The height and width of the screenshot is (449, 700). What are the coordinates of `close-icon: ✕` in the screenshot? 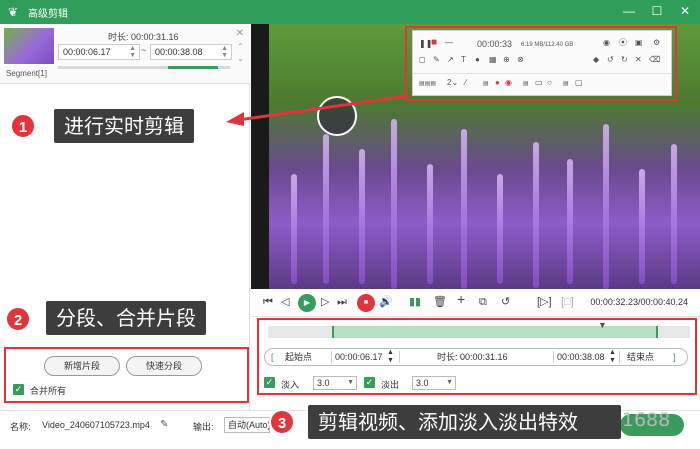 It's located at (685, 11).